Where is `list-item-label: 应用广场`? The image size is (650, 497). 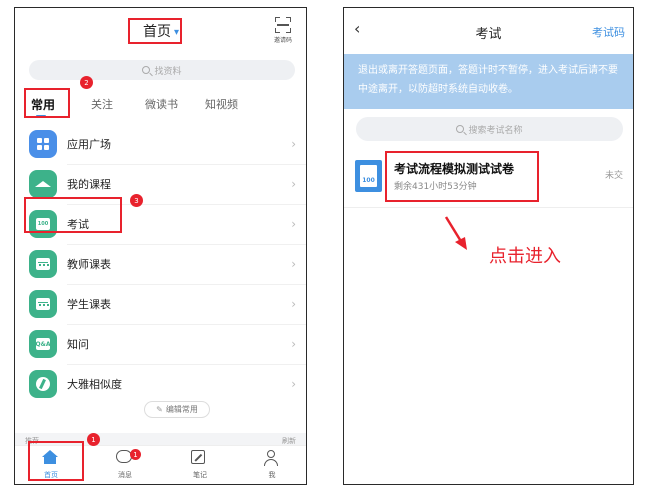 list-item-label: 应用广场 is located at coordinates (89, 144).